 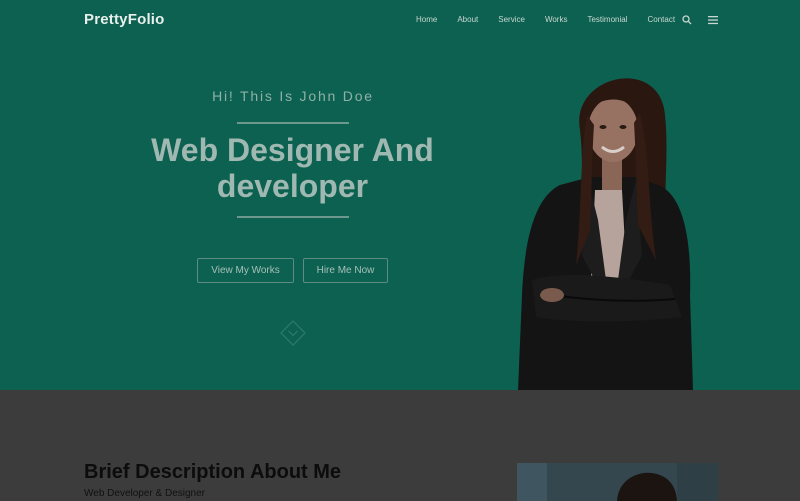 What do you see at coordinates (213, 472) in the screenshot?
I see `about-title: Brief Description About Me` at bounding box center [213, 472].